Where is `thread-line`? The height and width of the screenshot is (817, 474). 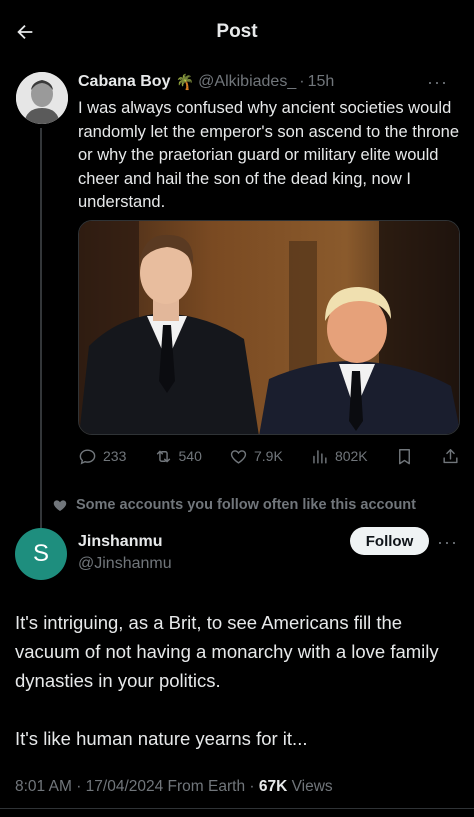
thread-line is located at coordinates (41, 348).